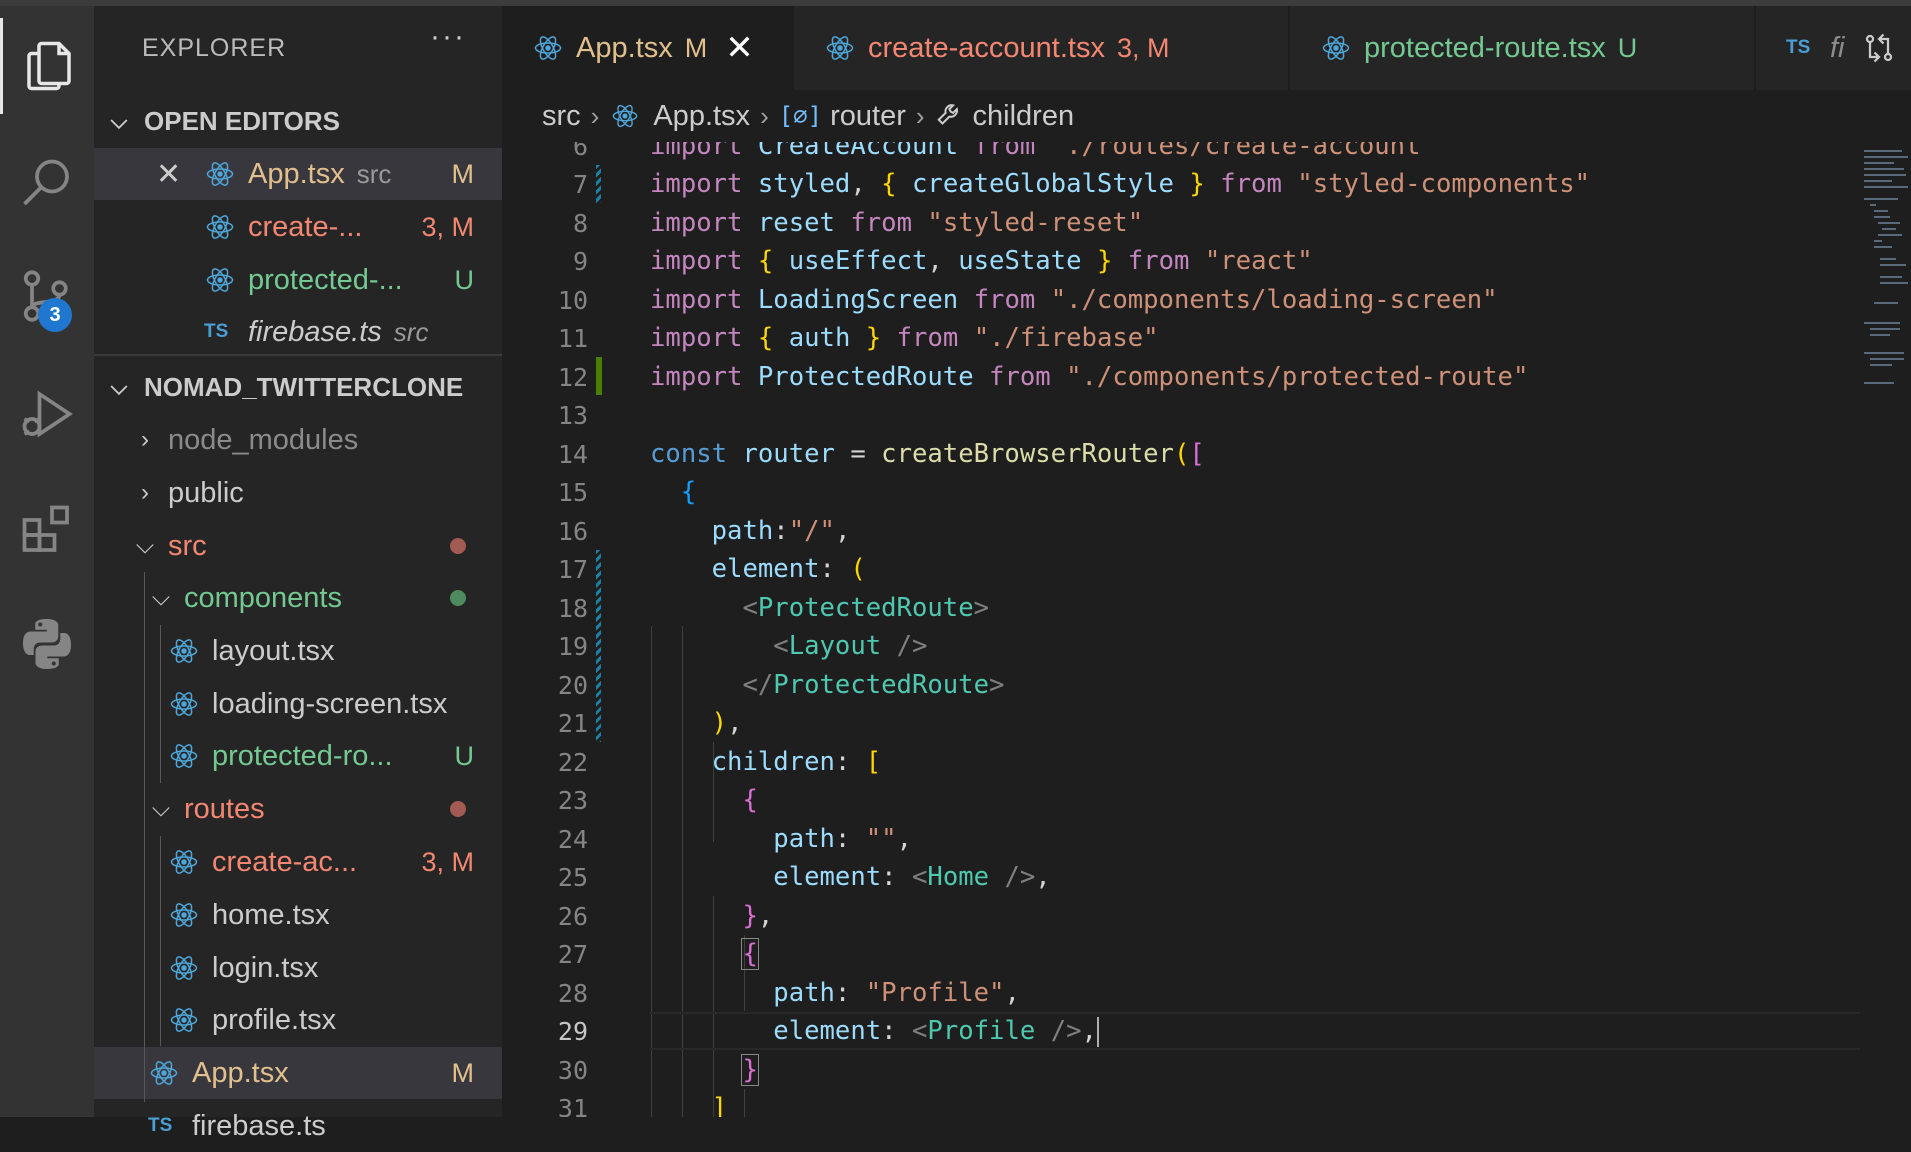  I want to click on open-editors-header: ⌵ OPEN EDITORS, so click(298, 121).